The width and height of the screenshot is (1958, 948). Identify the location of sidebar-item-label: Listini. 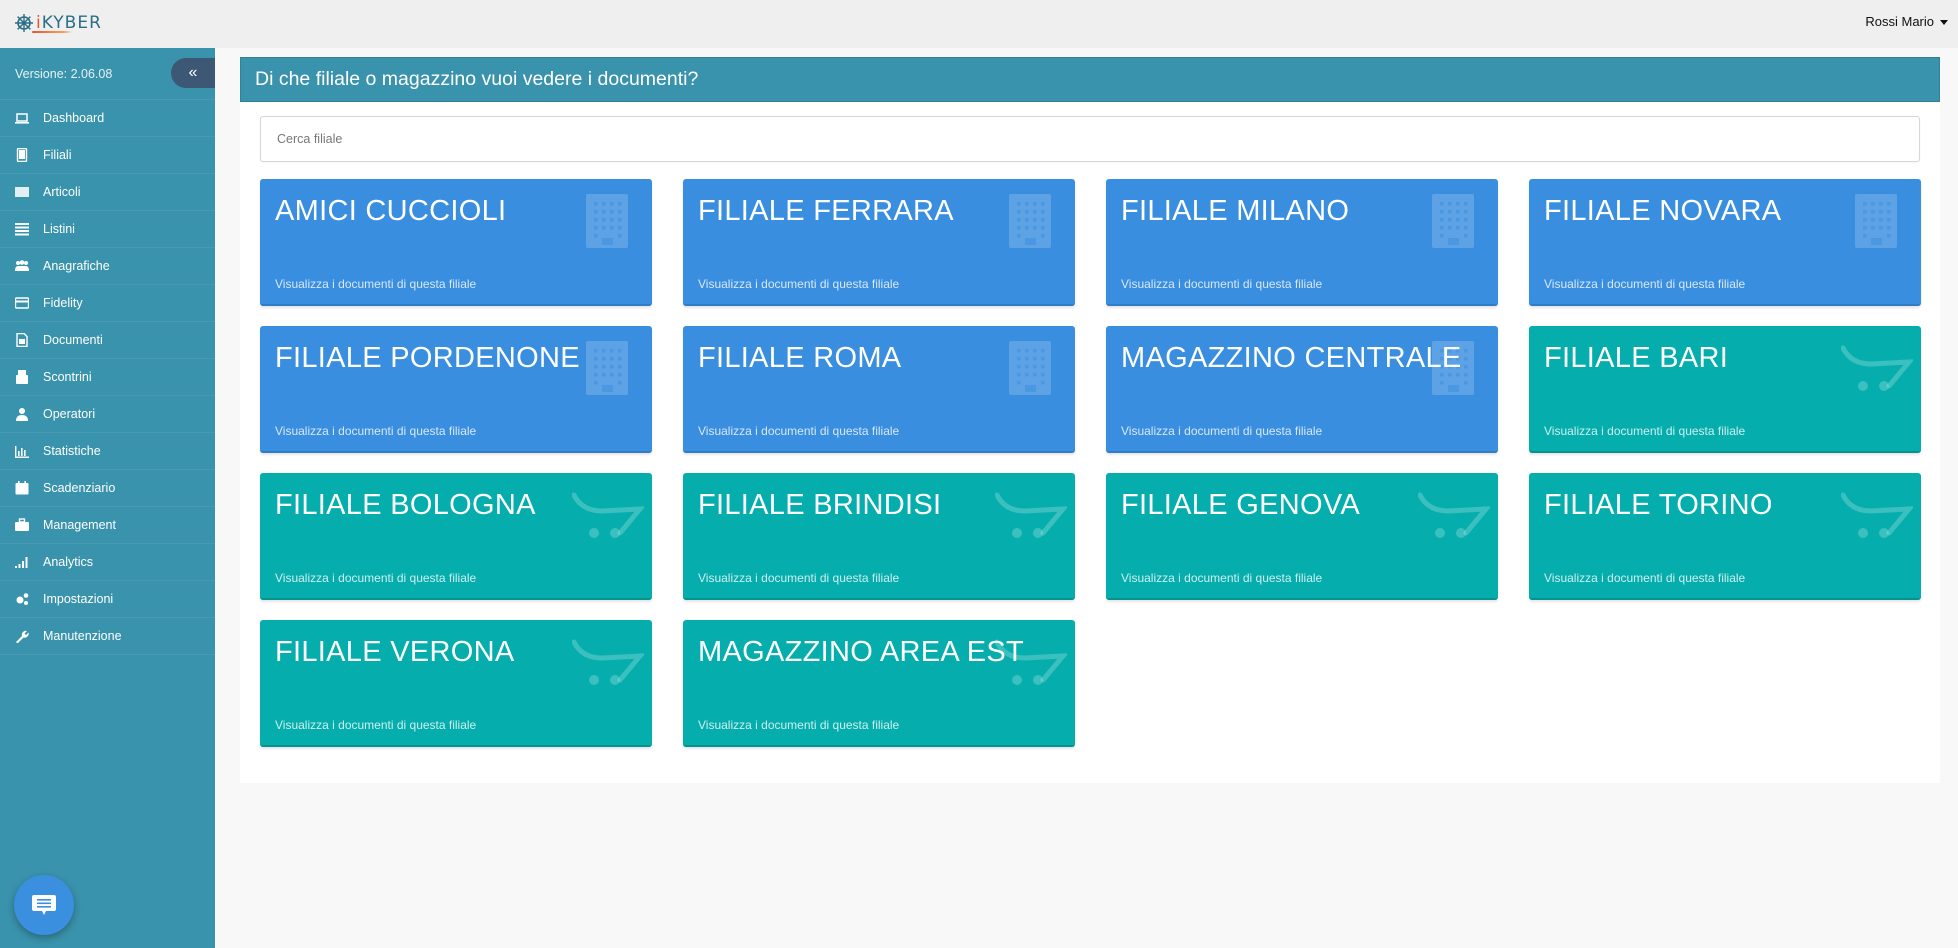
(59, 229).